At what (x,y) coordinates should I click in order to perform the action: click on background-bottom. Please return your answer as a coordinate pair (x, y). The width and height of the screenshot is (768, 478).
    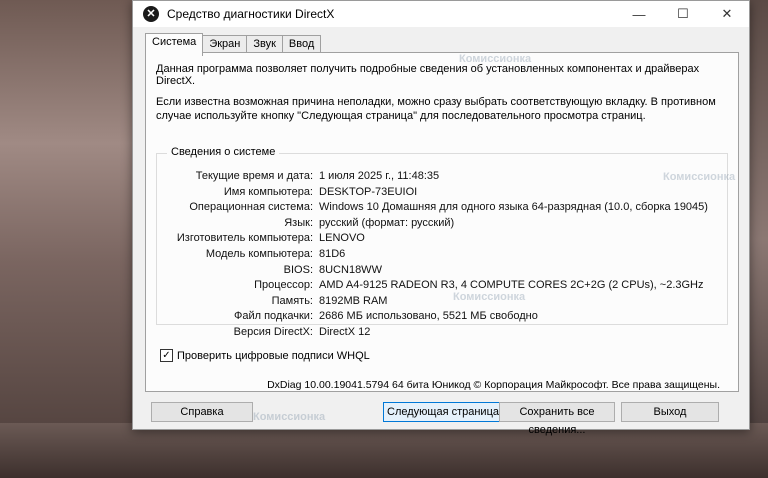
    Looking at the image, I should click on (384, 450).